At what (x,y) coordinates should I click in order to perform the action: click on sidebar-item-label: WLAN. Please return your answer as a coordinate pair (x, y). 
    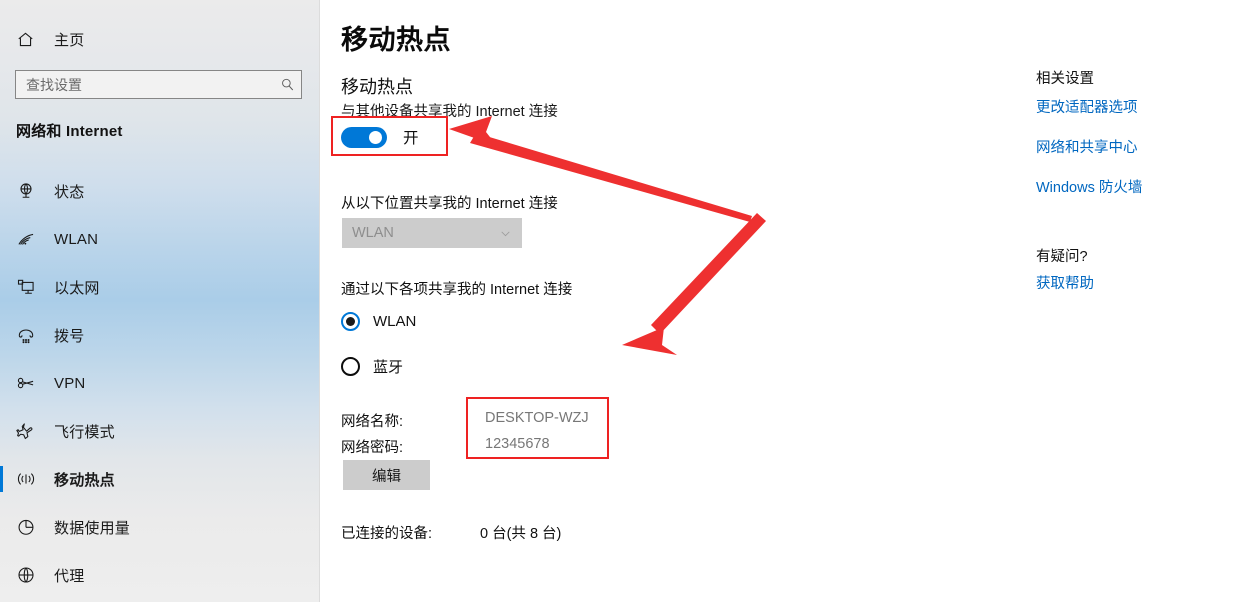
    Looking at the image, I should click on (76, 239).